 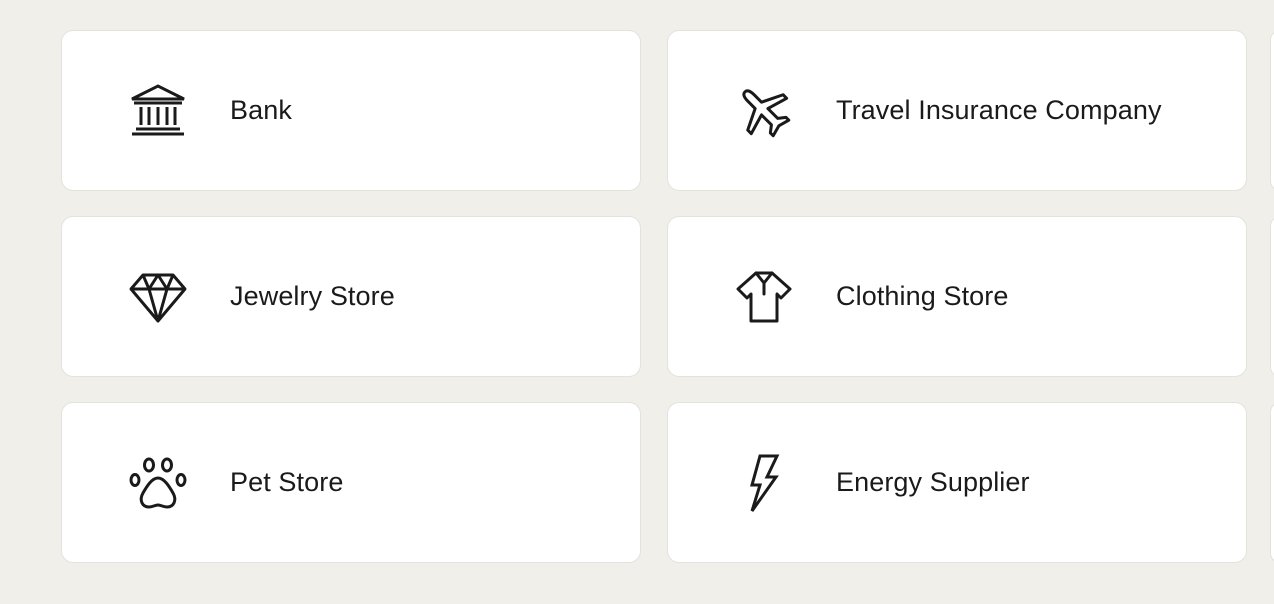 I want to click on category-card-pet-store: Pet Store, so click(x=351, y=482).